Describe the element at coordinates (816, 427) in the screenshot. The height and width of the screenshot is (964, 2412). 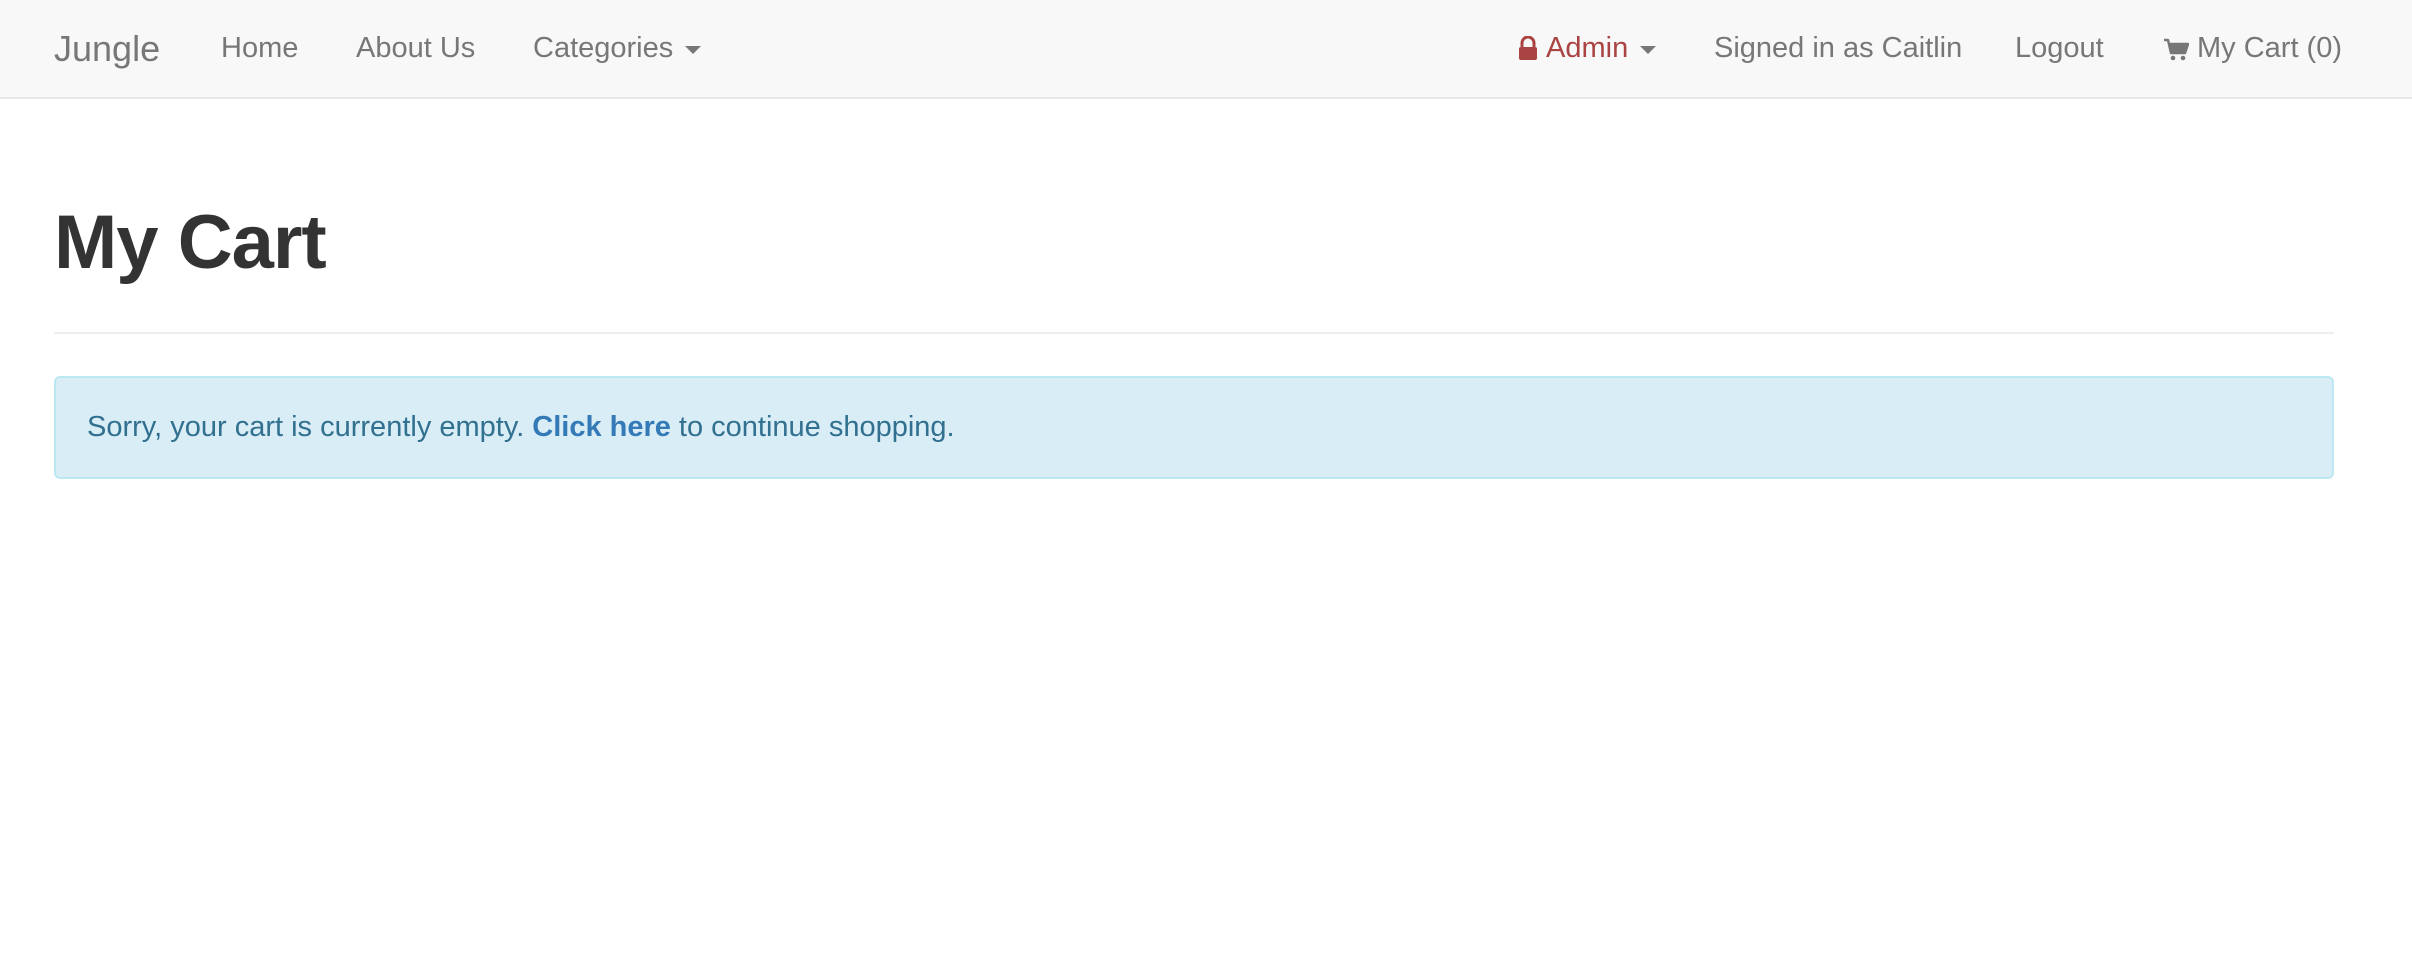
I see `alert-suffix: to continue shopping.` at that location.